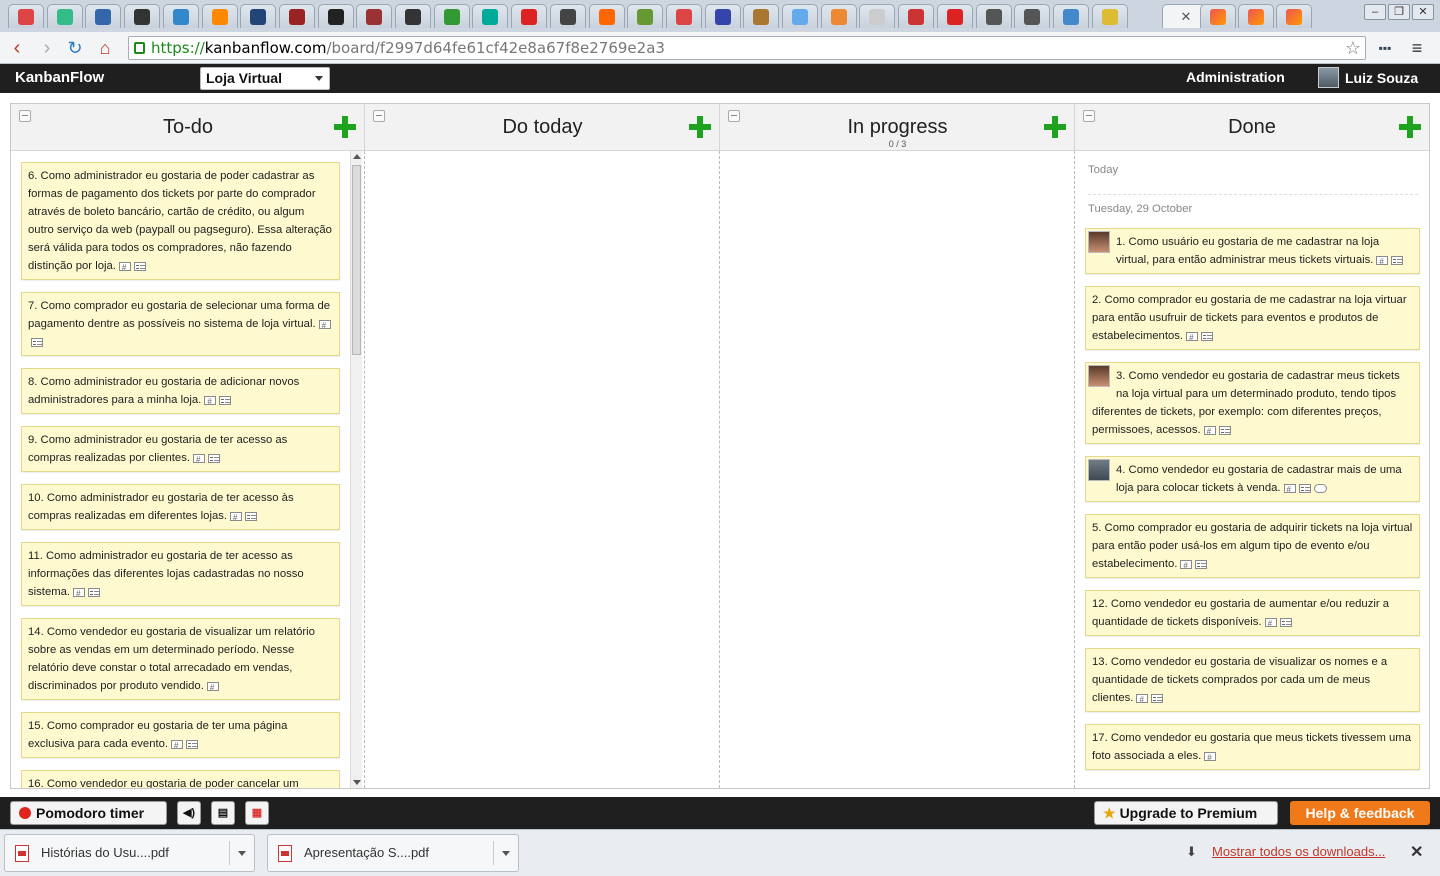 Image resolution: width=1440 pixels, height=876 pixels. Describe the element at coordinates (1360, 813) in the screenshot. I see `help-feedback-button: Help & feedback` at that location.